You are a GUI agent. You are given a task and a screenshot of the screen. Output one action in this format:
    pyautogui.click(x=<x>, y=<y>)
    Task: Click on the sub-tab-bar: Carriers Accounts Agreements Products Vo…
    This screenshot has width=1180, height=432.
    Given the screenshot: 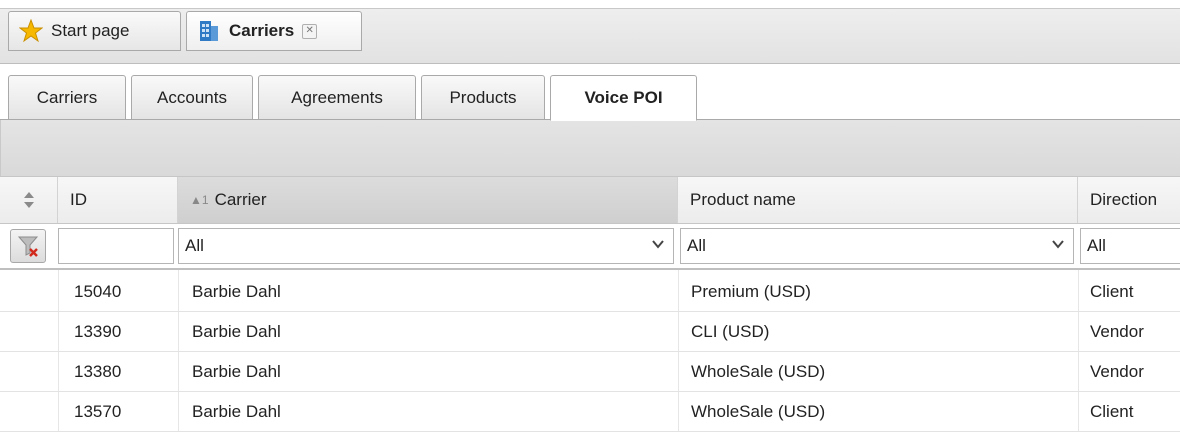 What is the action you would take?
    pyautogui.click(x=590, y=92)
    